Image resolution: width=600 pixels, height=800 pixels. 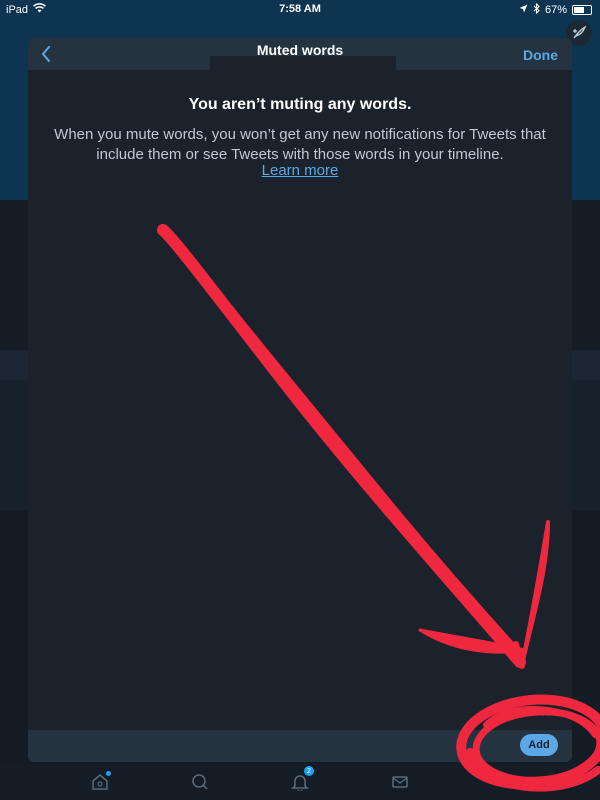 I want to click on location-arrow-icon, so click(x=523, y=10).